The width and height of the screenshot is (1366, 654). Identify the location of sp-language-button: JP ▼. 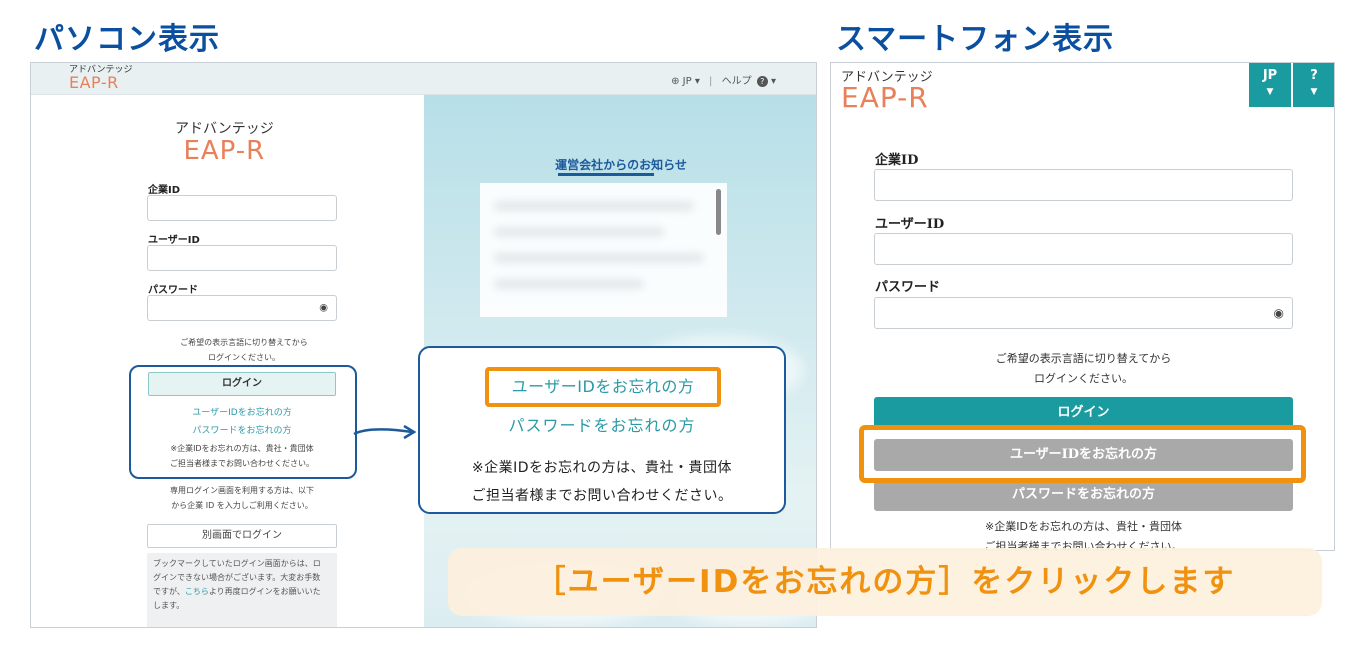
(1270, 85).